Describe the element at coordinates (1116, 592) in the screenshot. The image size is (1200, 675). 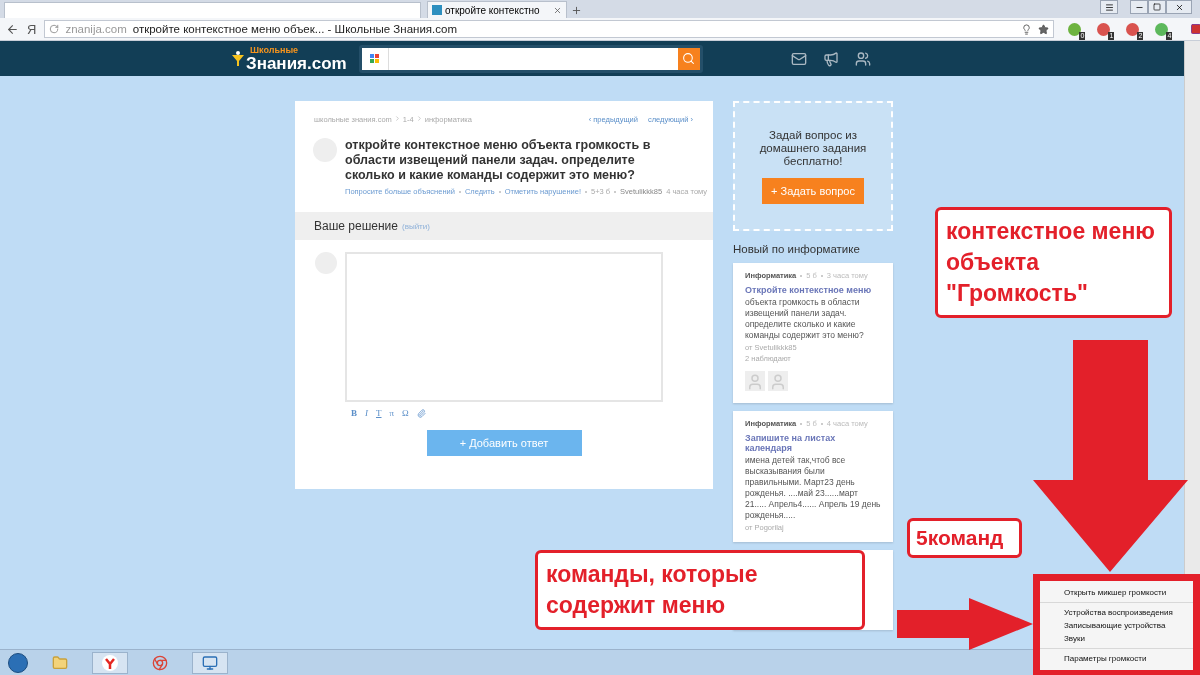
I see `menu-item: Открыть микшер громкости` at that location.